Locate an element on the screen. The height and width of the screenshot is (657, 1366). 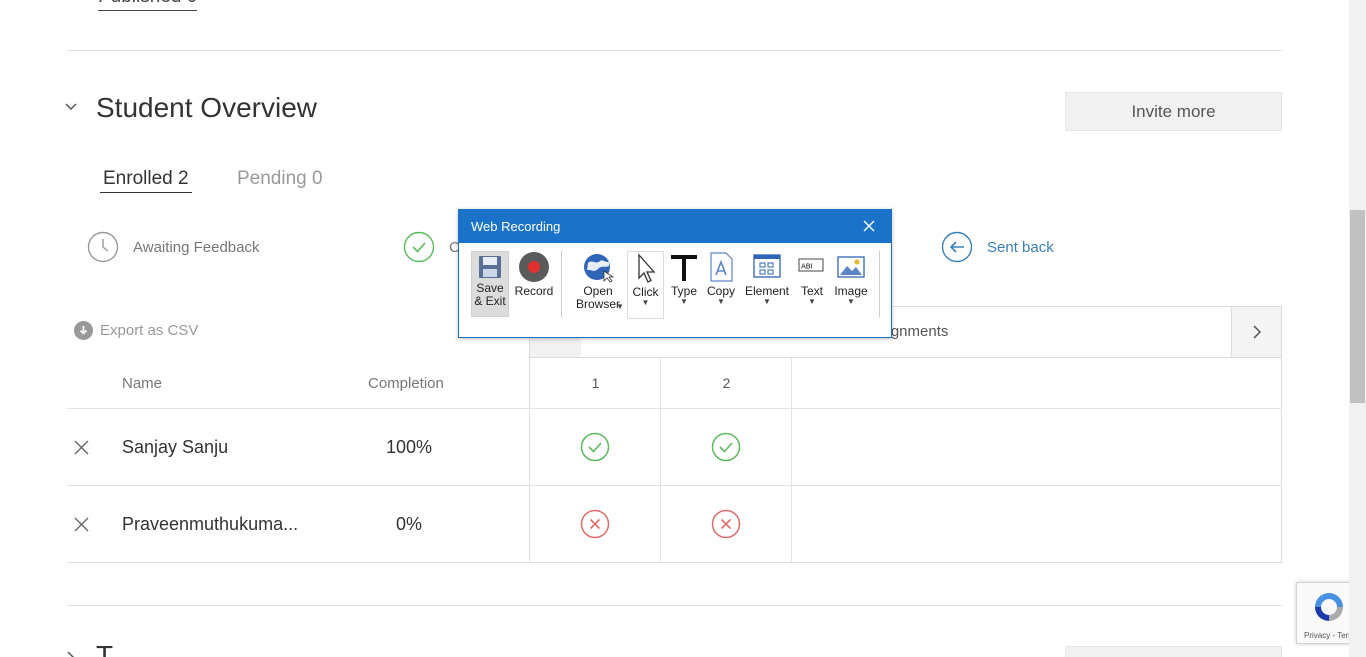
cursor-icon is located at coordinates (646, 268).